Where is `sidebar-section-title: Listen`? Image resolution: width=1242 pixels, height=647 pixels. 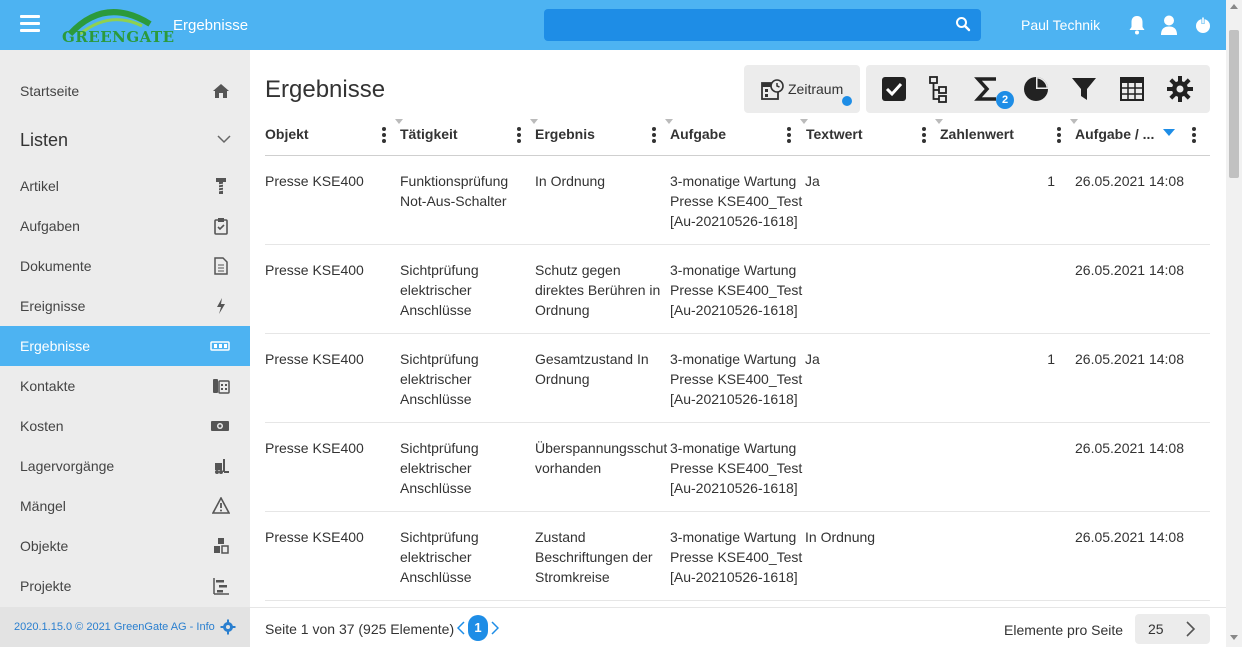 sidebar-section-title: Listen is located at coordinates (44, 140).